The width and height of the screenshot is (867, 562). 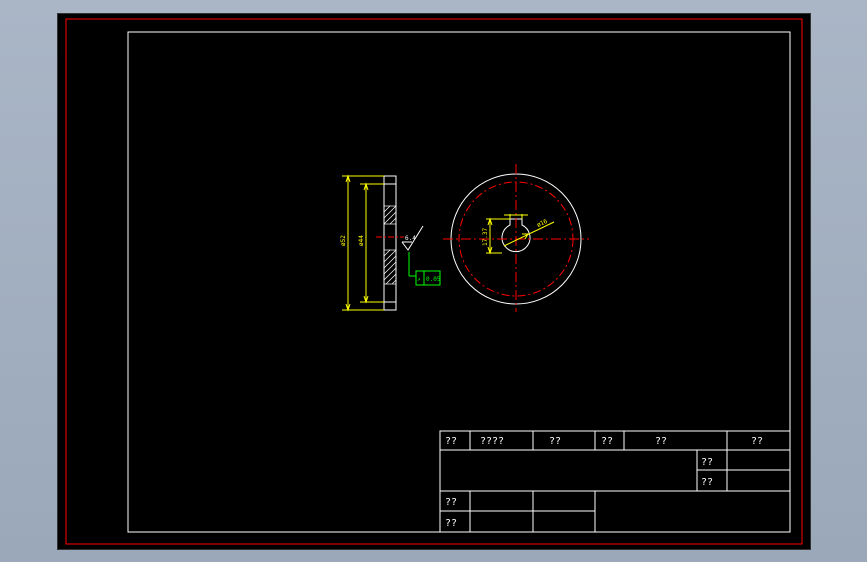 What do you see at coordinates (661, 441) in the screenshot?
I see `tb-cell-5: ??` at bounding box center [661, 441].